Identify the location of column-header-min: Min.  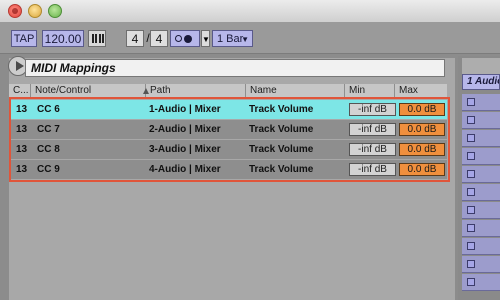
(370, 91).